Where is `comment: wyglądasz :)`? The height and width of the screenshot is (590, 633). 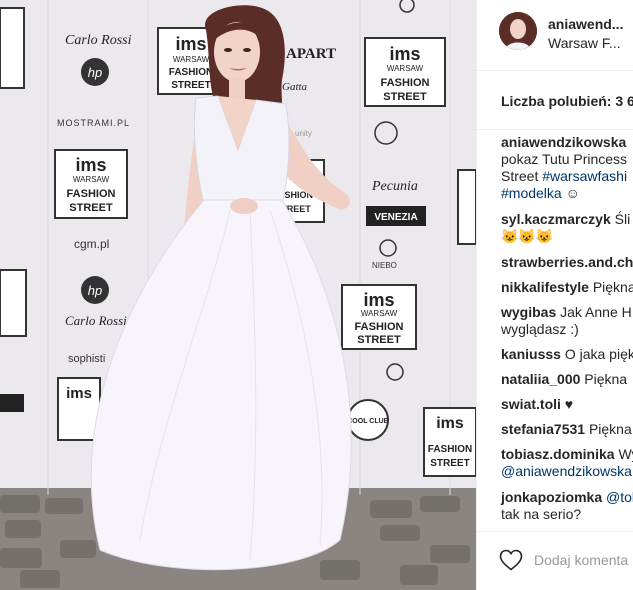 comment: wyglądasz :) is located at coordinates (540, 329).